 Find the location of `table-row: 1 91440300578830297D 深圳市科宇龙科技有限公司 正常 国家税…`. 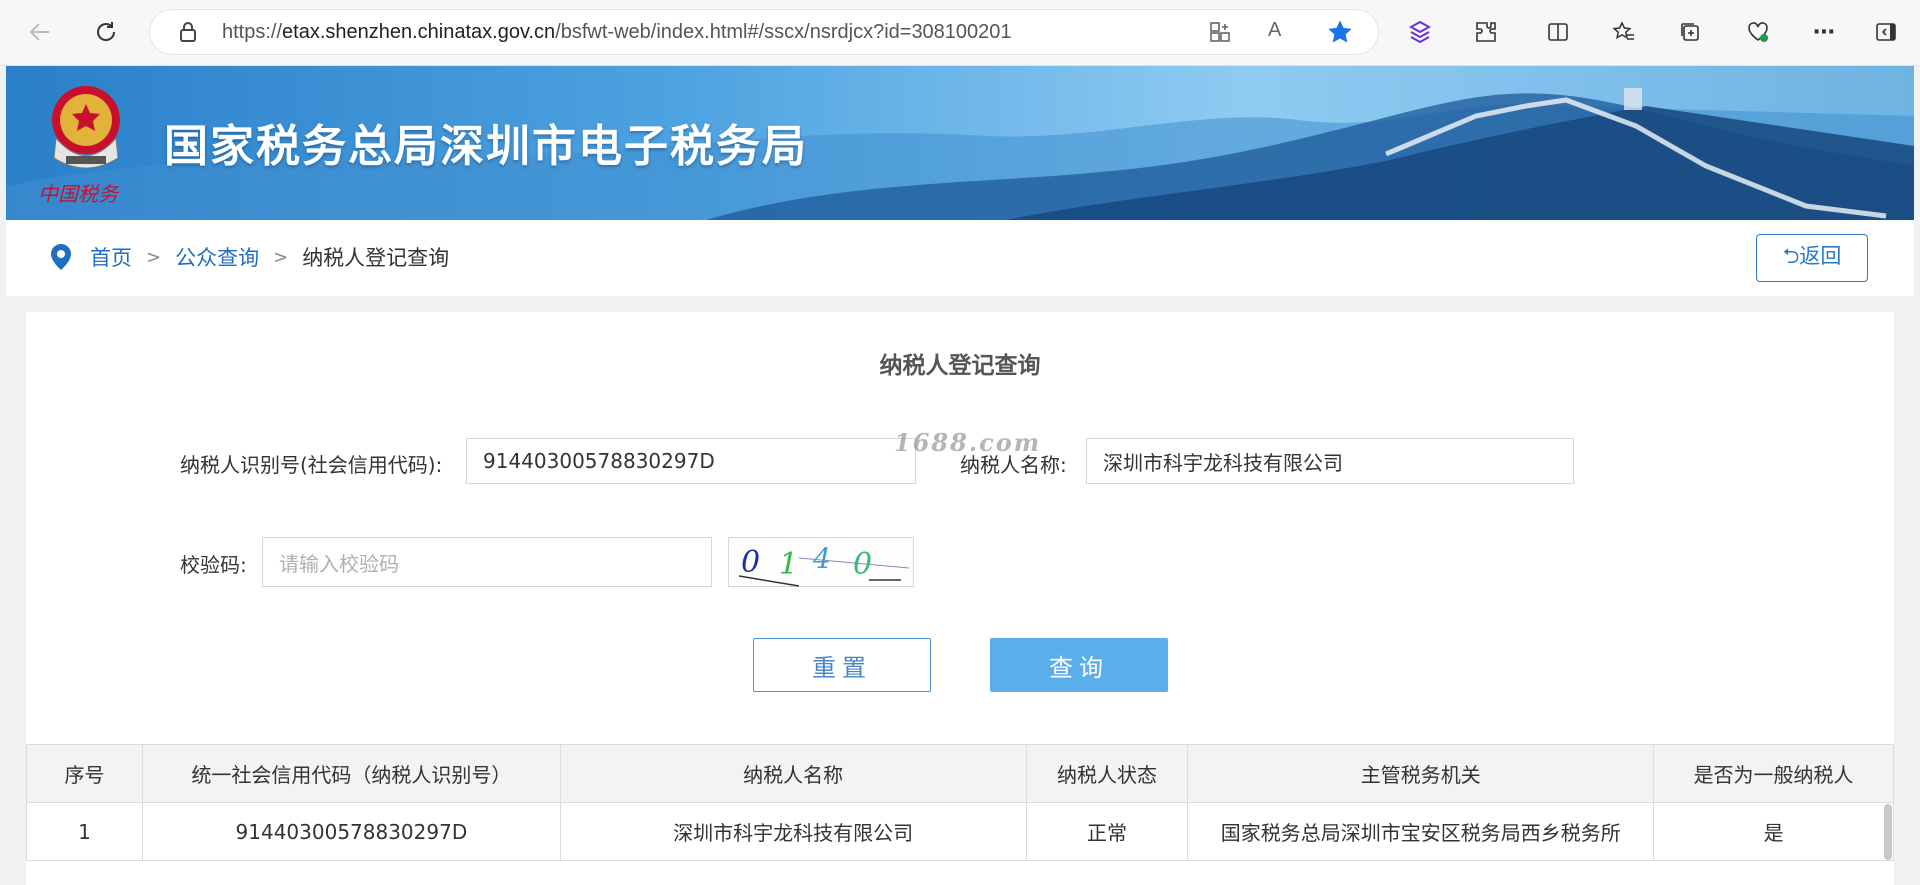

table-row: 1 91440300578830297D 深圳市科宇龙科技有限公司 正常 国家税… is located at coordinates (960, 831).